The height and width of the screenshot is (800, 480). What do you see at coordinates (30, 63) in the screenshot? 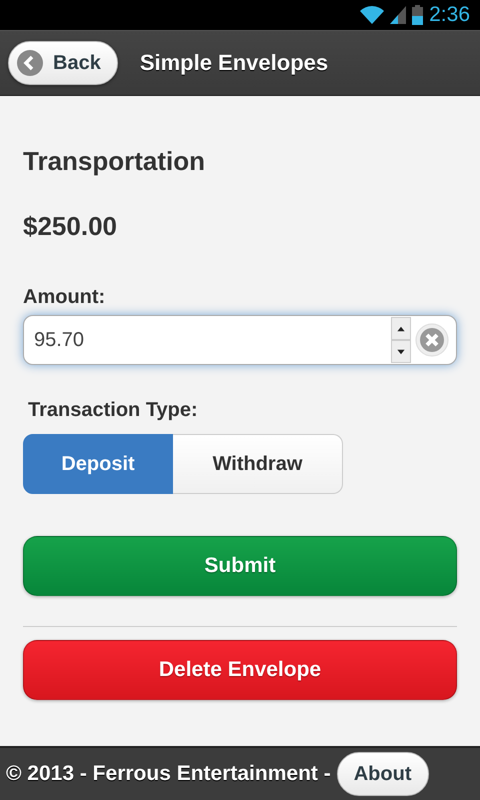
I see `back-icon` at bounding box center [30, 63].